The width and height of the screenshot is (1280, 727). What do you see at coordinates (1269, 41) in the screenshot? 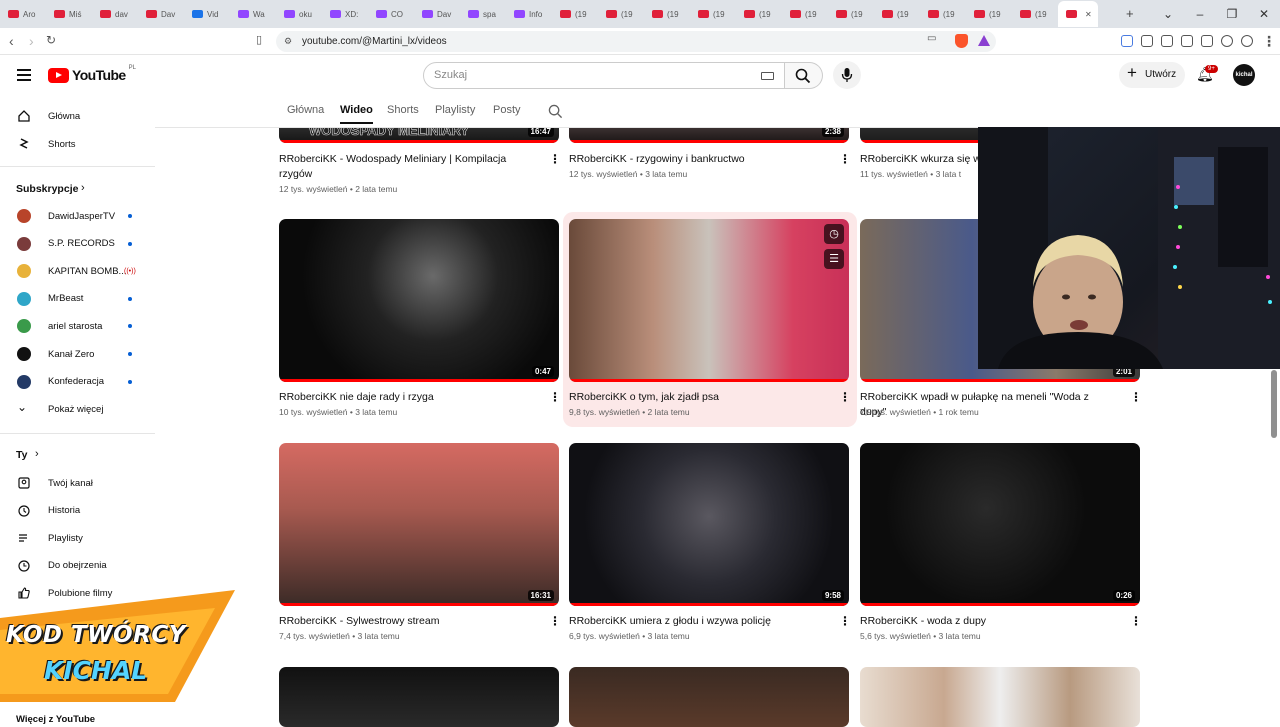
I see `menu-icon: ⋮` at bounding box center [1269, 41].